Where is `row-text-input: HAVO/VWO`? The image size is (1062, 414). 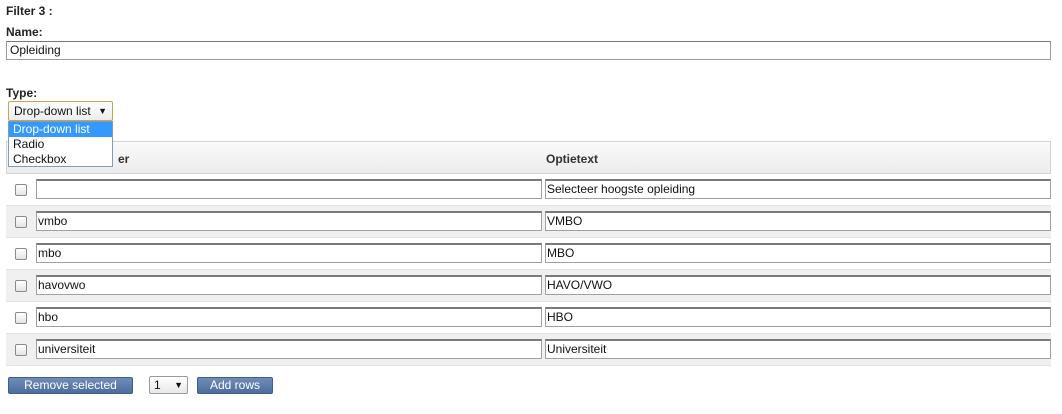
row-text-input: HAVO/VWO is located at coordinates (798, 285).